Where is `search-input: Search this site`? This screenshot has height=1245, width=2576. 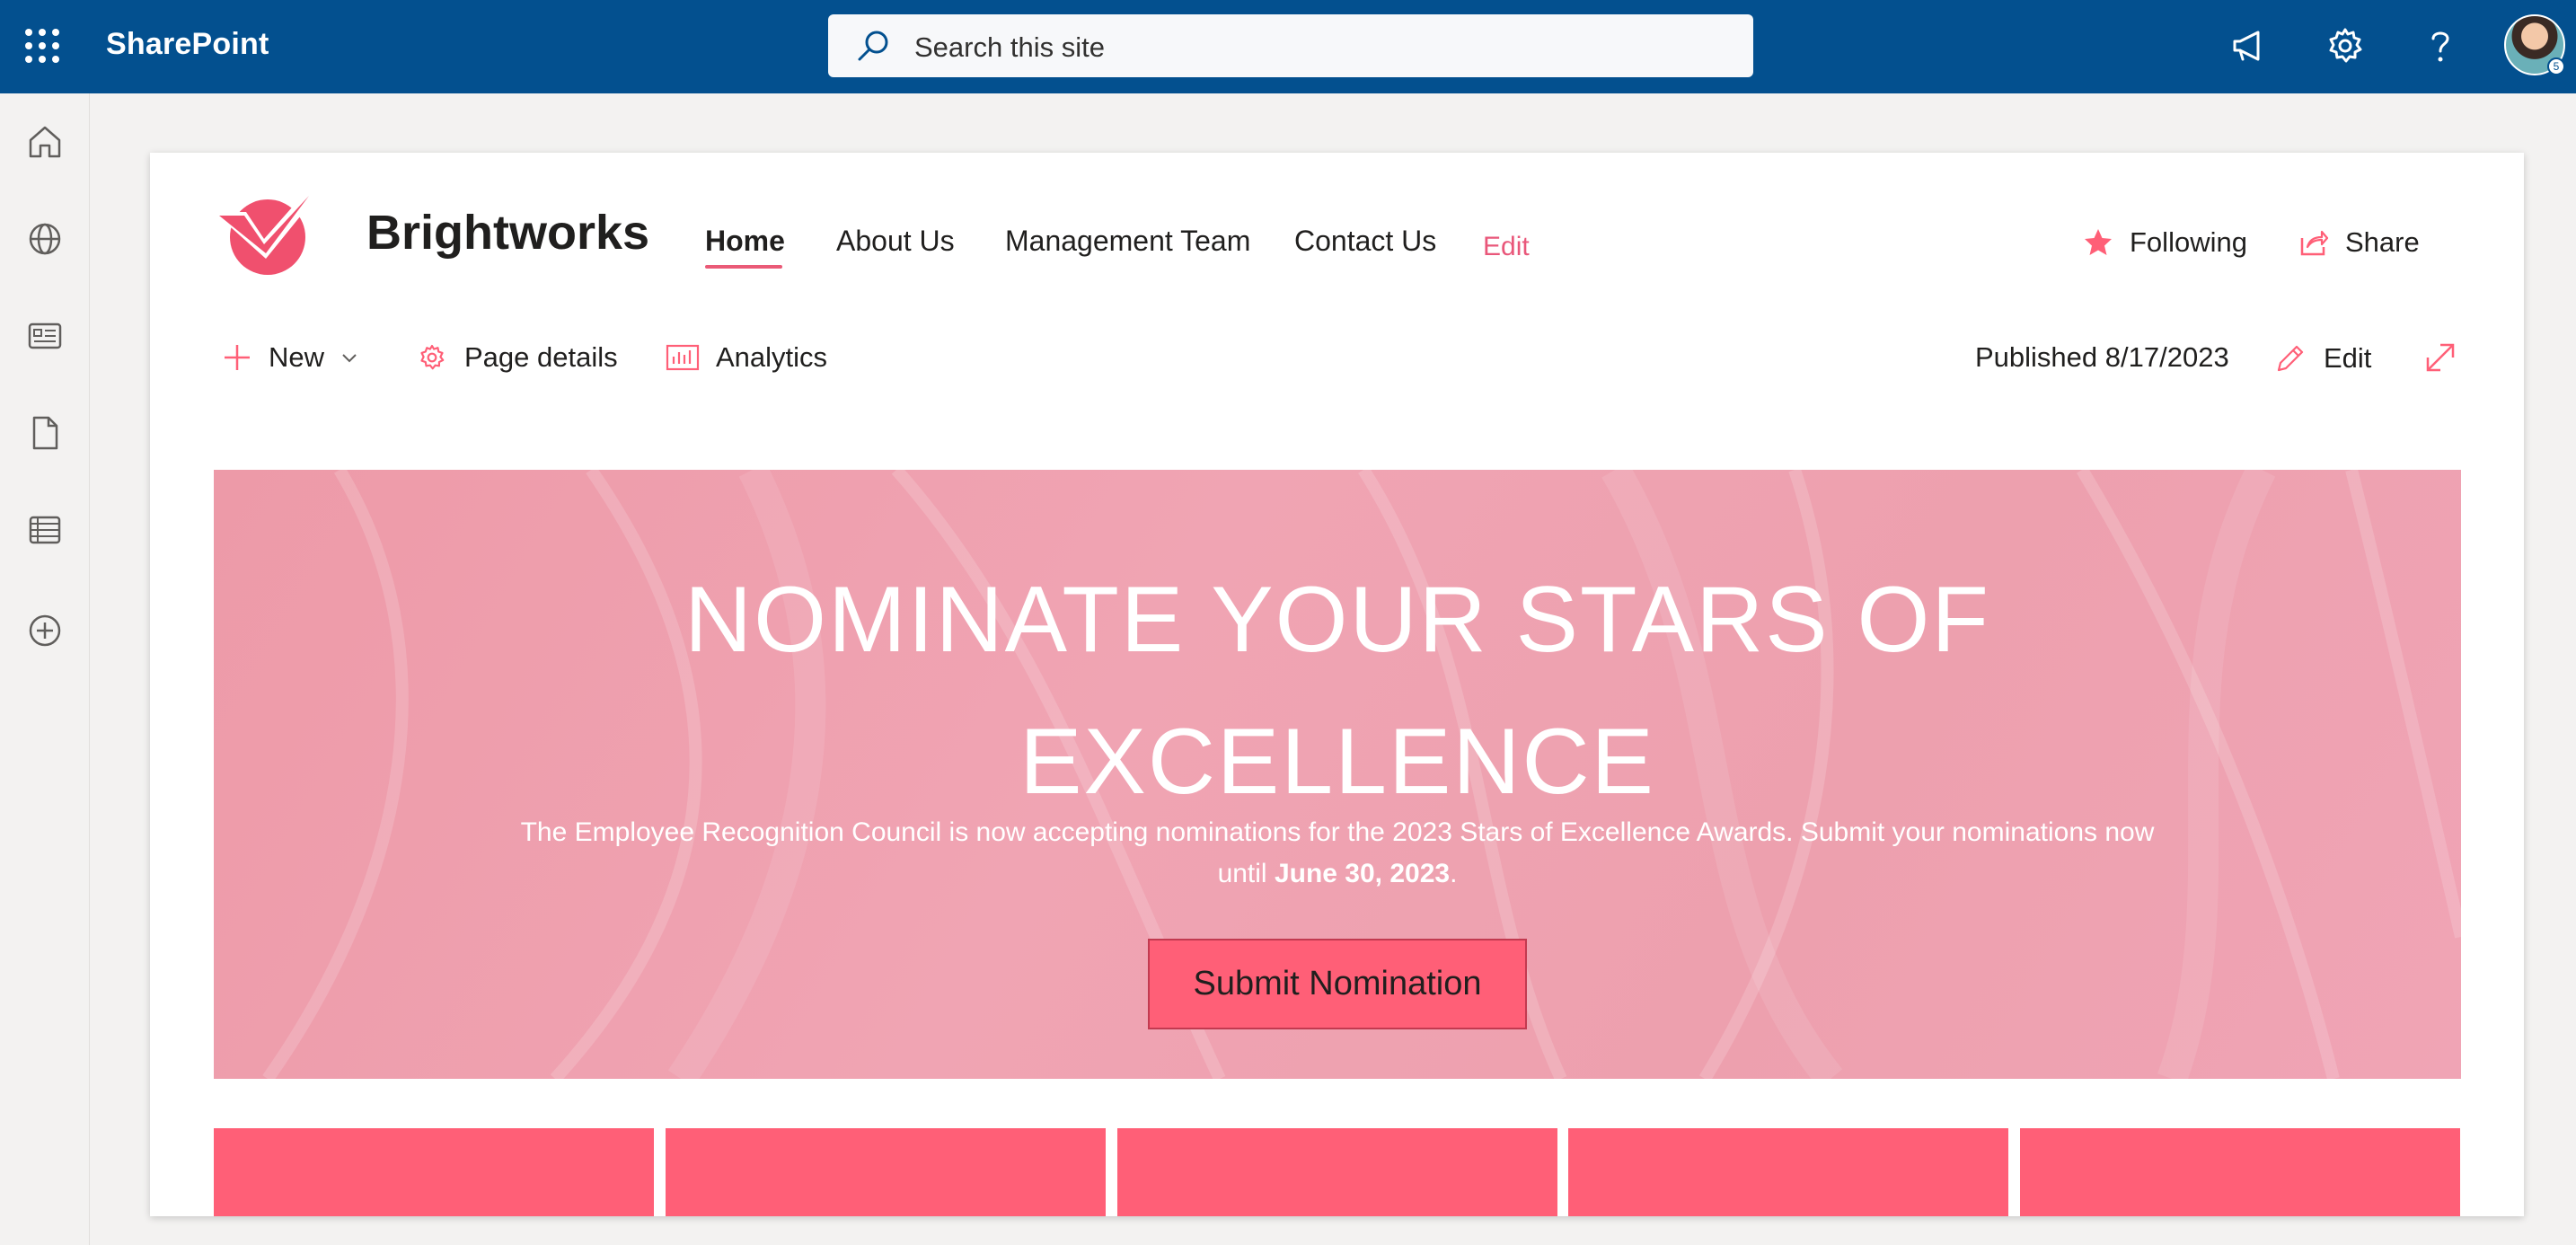 search-input: Search this site is located at coordinates (1009, 47).